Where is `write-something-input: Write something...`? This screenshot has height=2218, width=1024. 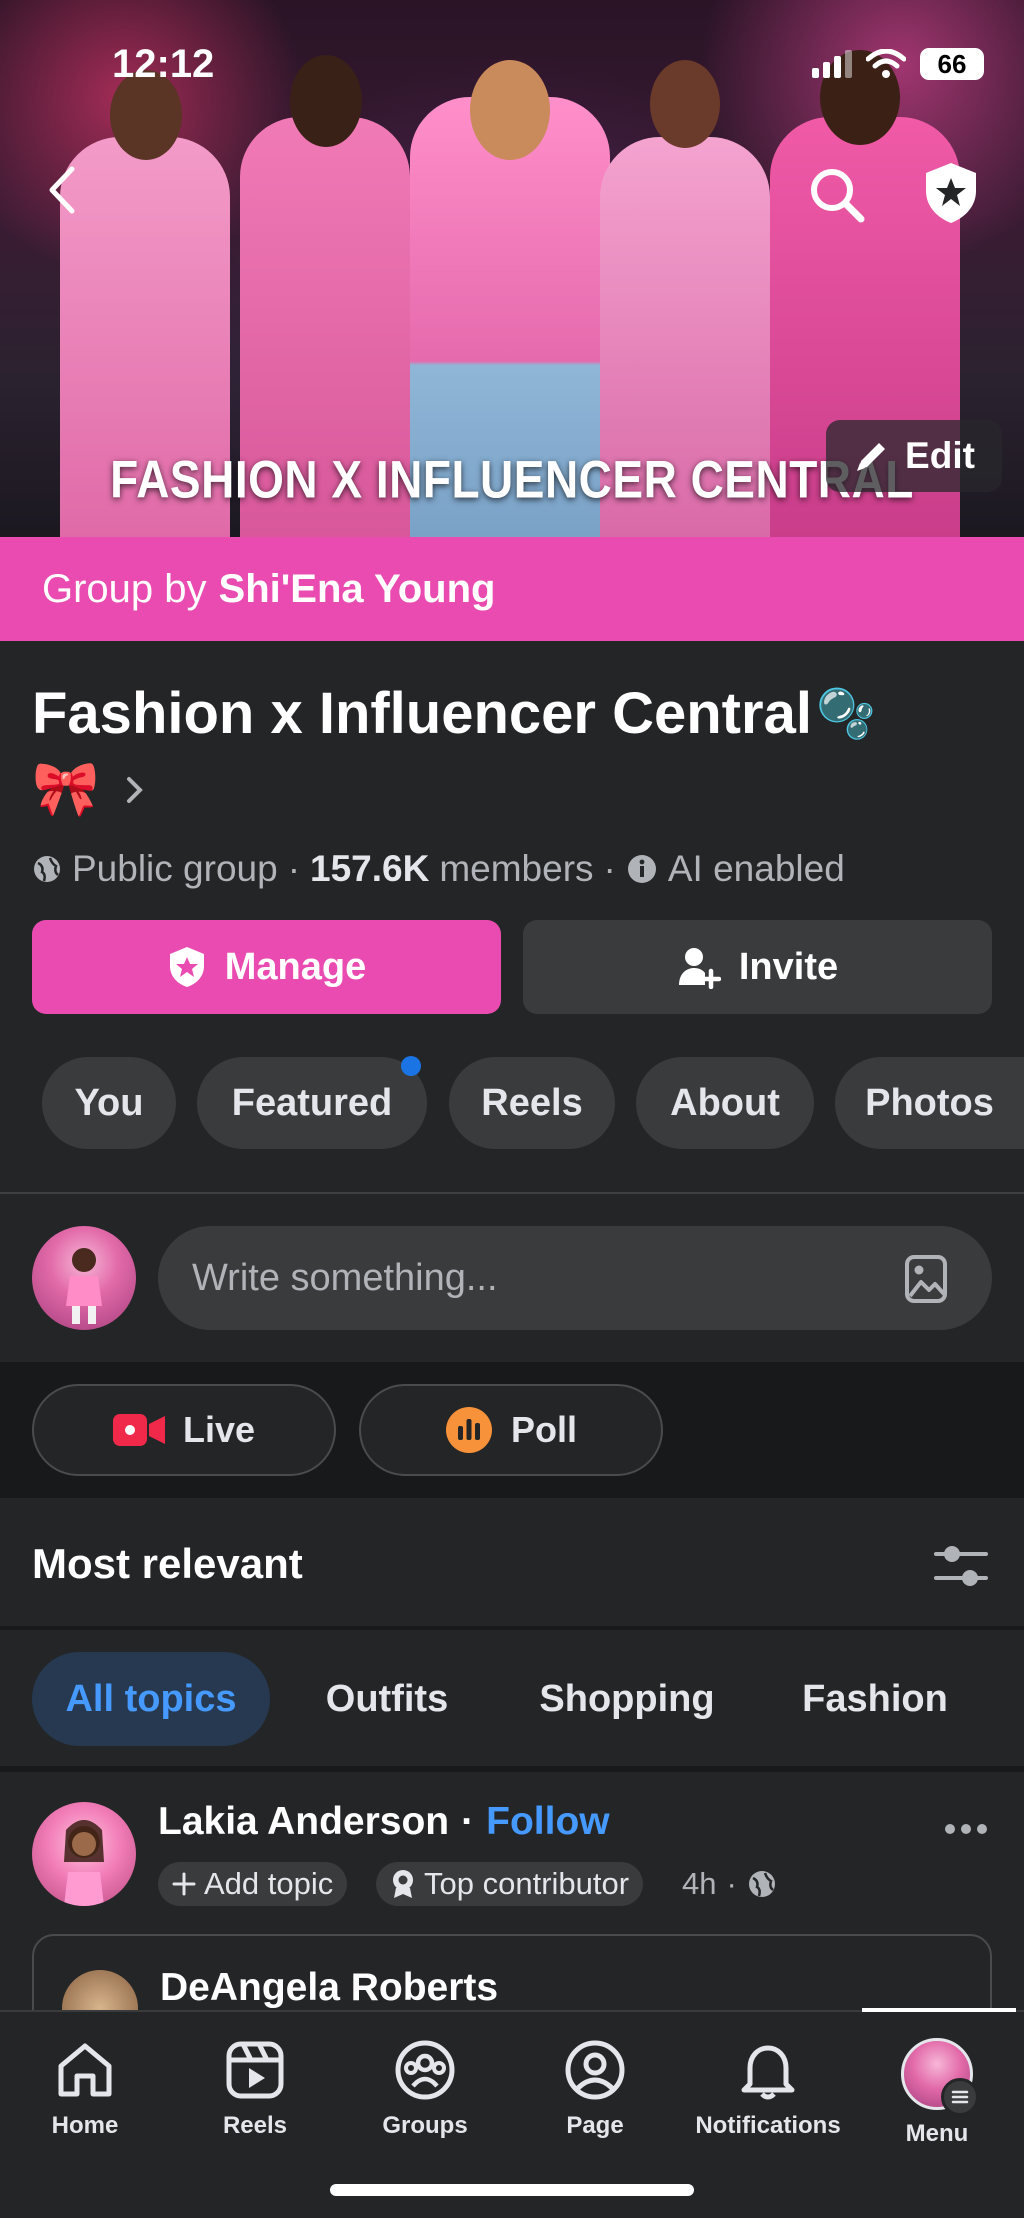 write-something-input: Write something... is located at coordinates (575, 1278).